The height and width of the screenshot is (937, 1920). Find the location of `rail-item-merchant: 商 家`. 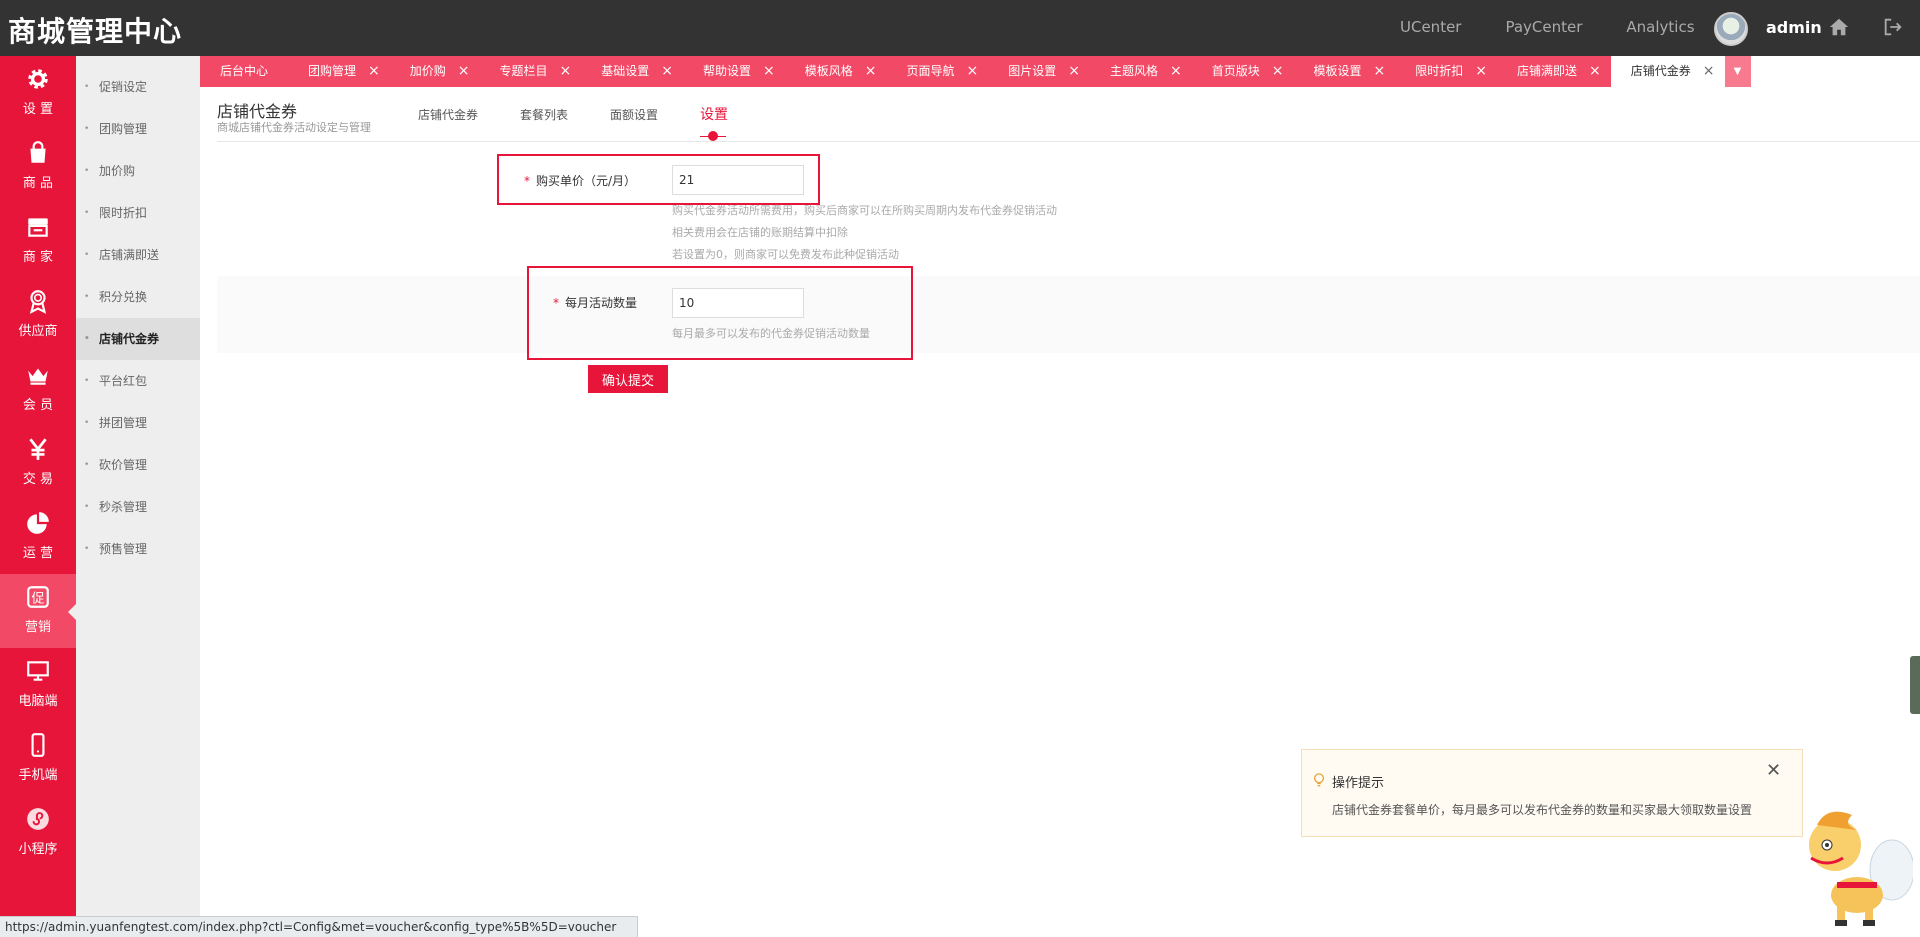

rail-item-merchant: 商 家 is located at coordinates (38, 241).